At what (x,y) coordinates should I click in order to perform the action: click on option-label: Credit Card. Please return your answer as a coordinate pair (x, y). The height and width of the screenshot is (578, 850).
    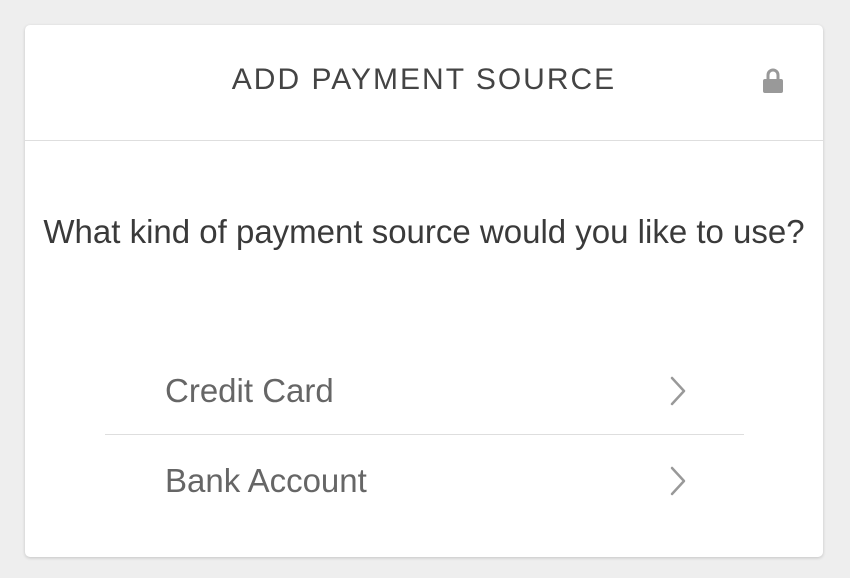
    Looking at the image, I should click on (249, 390).